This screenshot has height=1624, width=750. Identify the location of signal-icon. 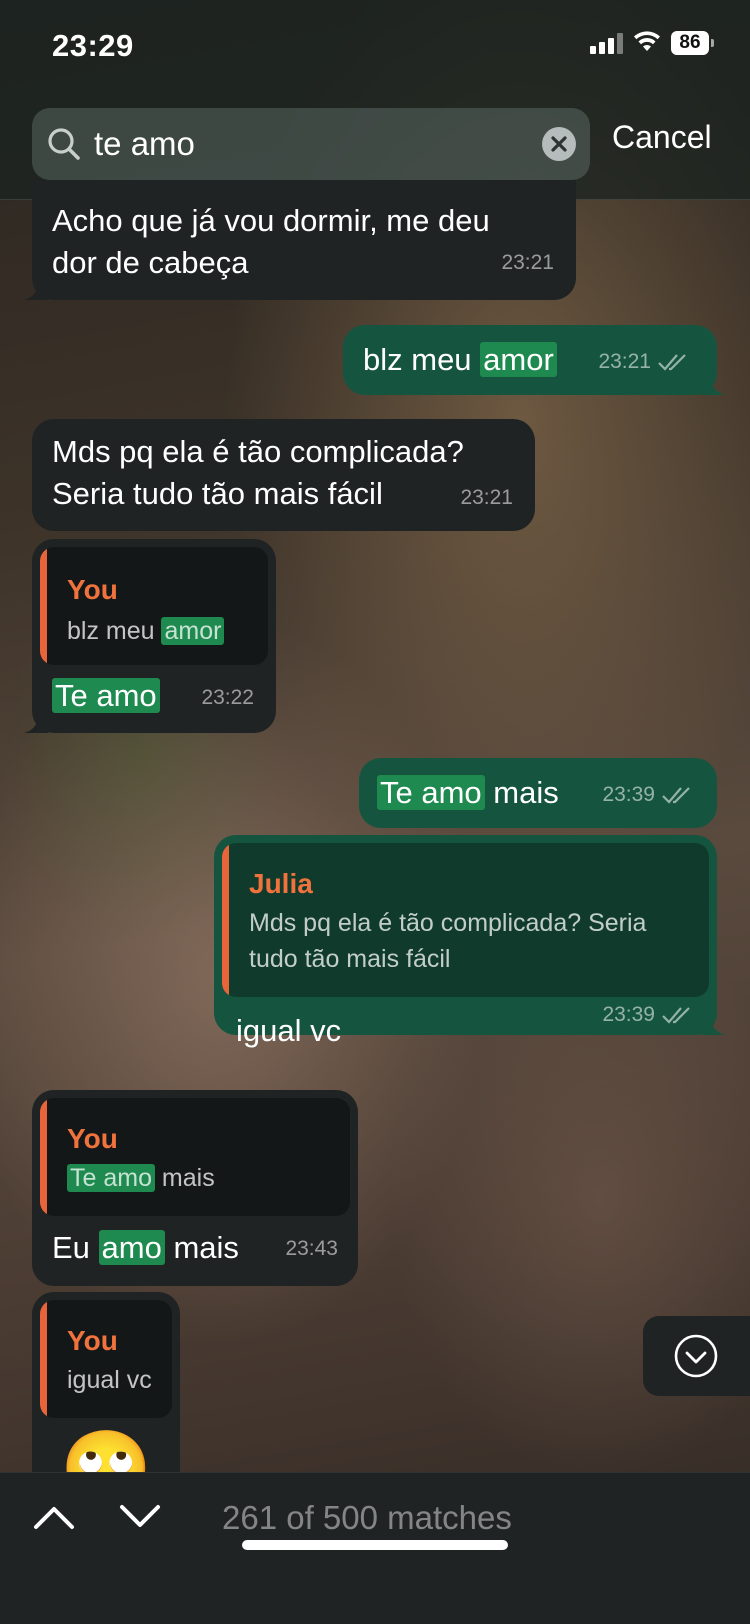
(606, 43).